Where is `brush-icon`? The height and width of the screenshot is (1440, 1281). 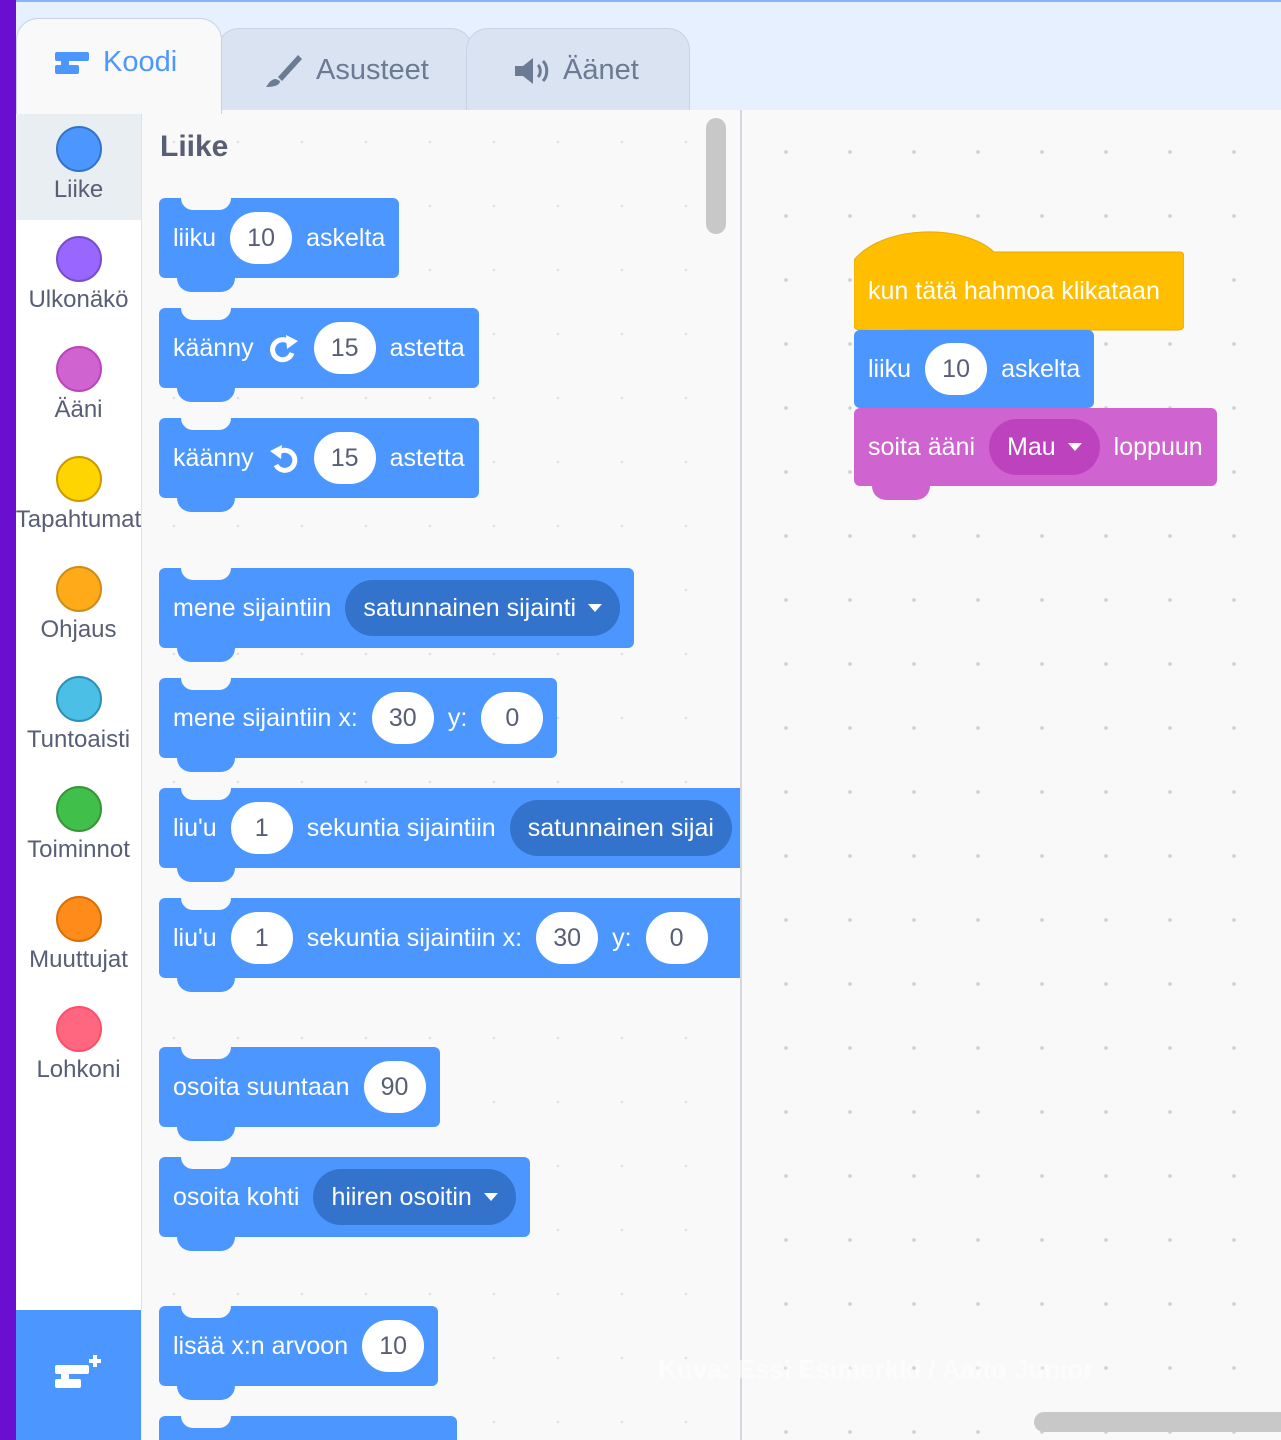
brush-icon is located at coordinates (284, 70).